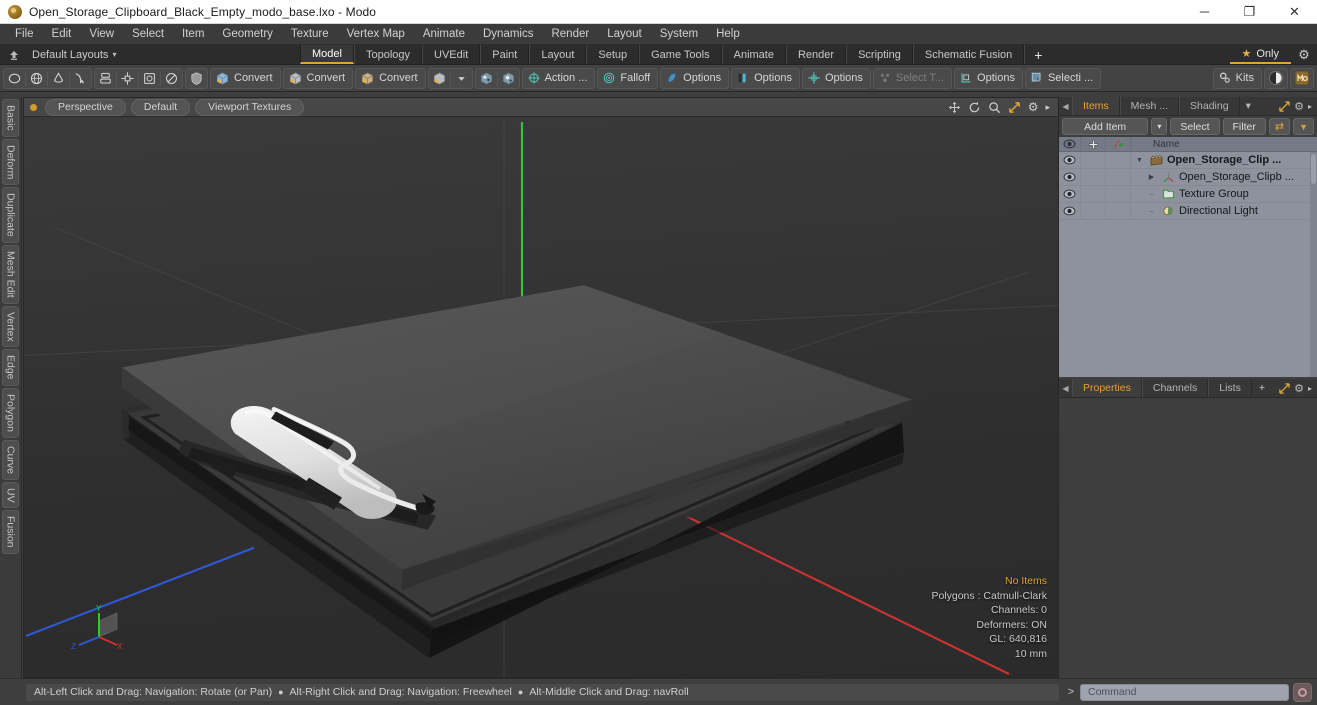 This screenshot has height=705, width=1317. I want to click on swap-icon: ⇄, so click(1279, 126).